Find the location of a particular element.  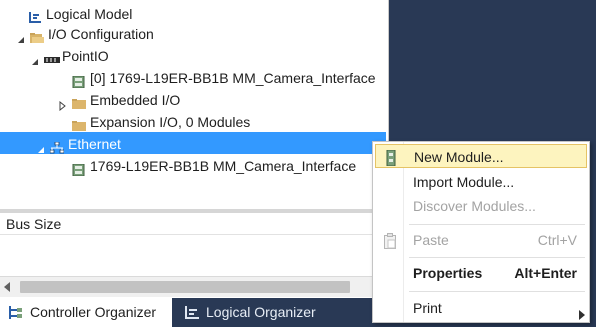

tree-item-label: [0] 1769-L19ER-BB1B MM_Camera_Interface is located at coordinates (233, 78).